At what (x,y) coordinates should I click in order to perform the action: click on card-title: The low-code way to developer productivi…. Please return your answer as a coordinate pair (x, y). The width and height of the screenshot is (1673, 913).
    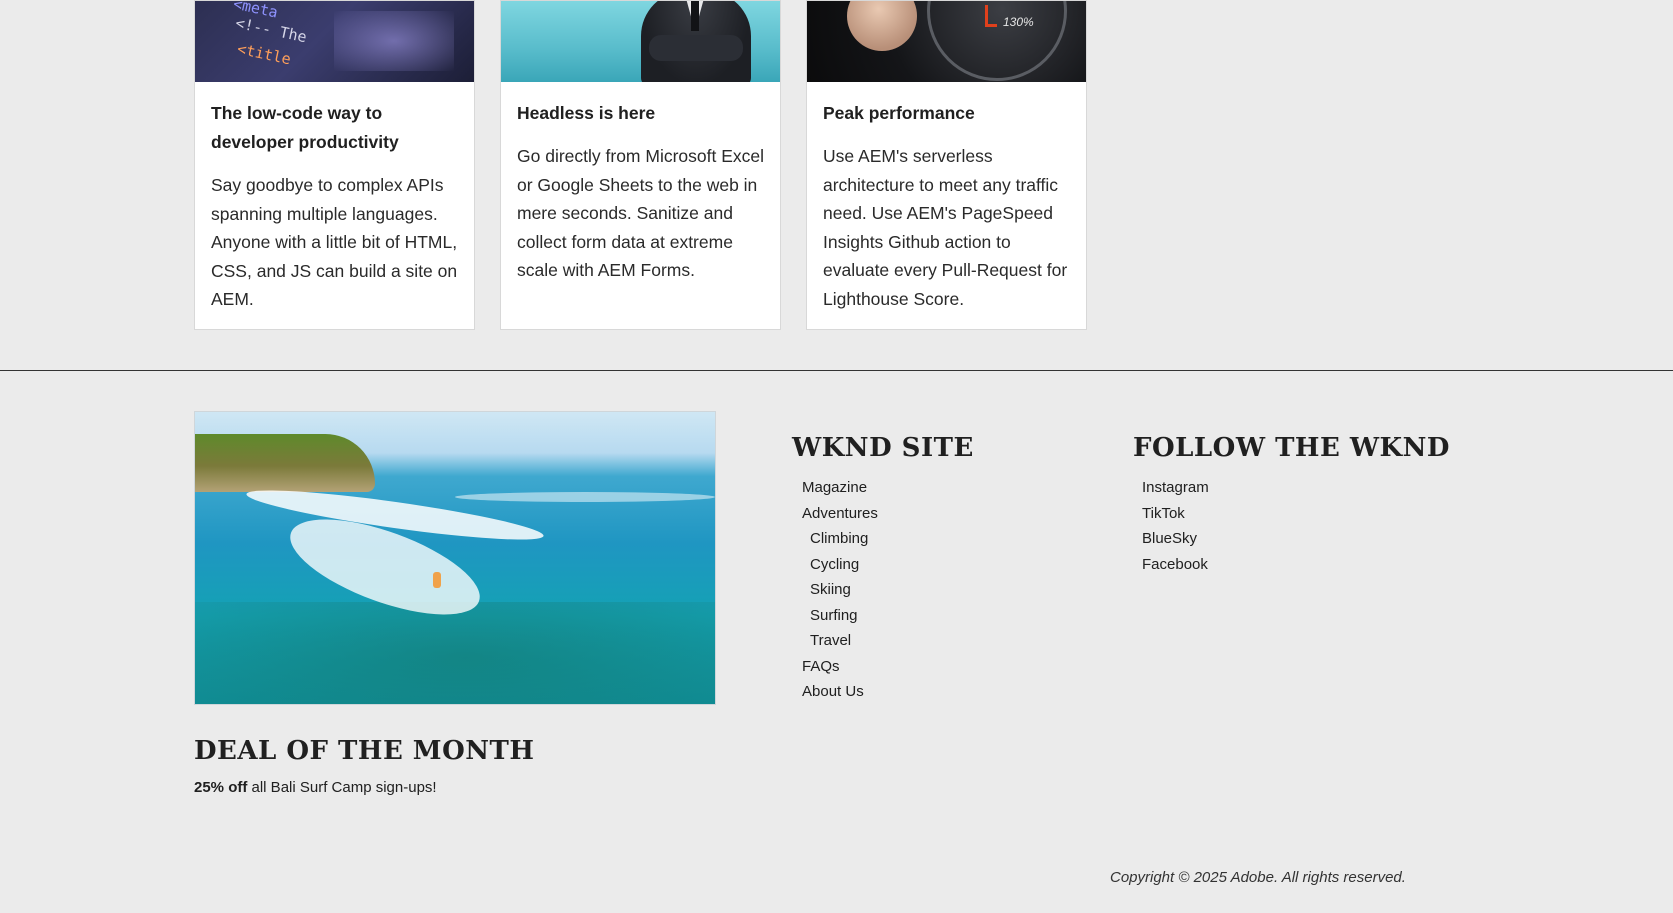
    Looking at the image, I should click on (305, 127).